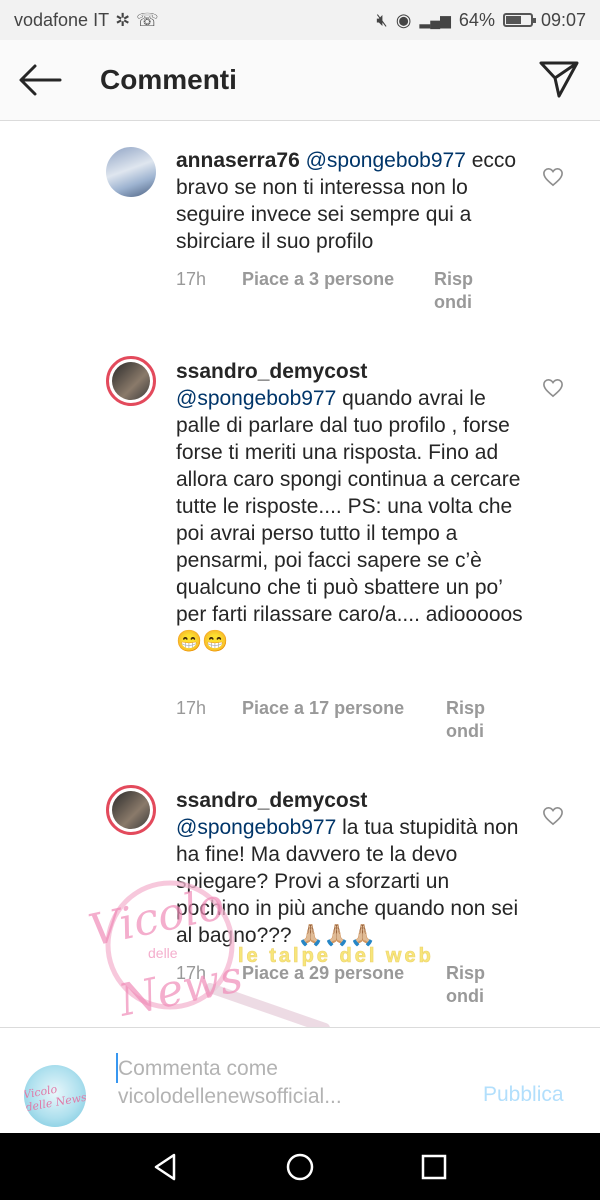 The height and width of the screenshot is (1200, 600). Describe the element at coordinates (166, 1167) in the screenshot. I see `back-triangle-icon` at that location.